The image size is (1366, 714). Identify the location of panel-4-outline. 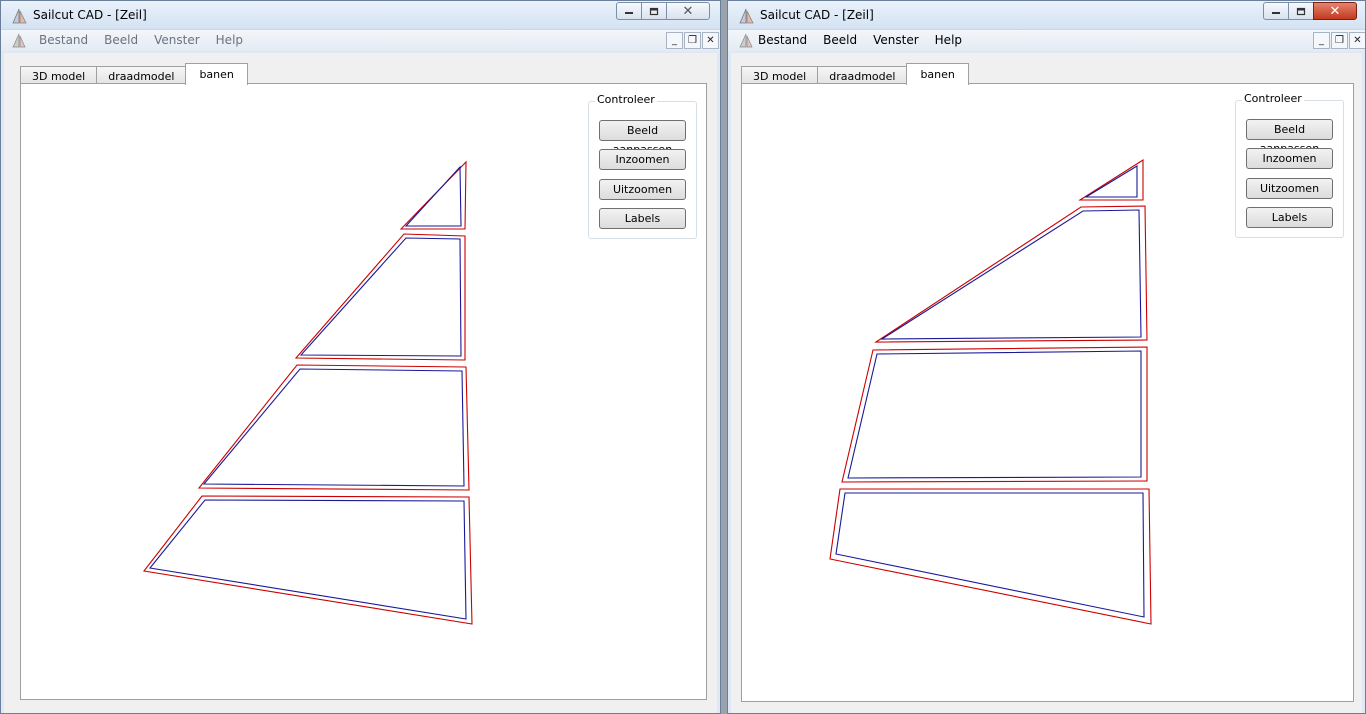
(990, 556).